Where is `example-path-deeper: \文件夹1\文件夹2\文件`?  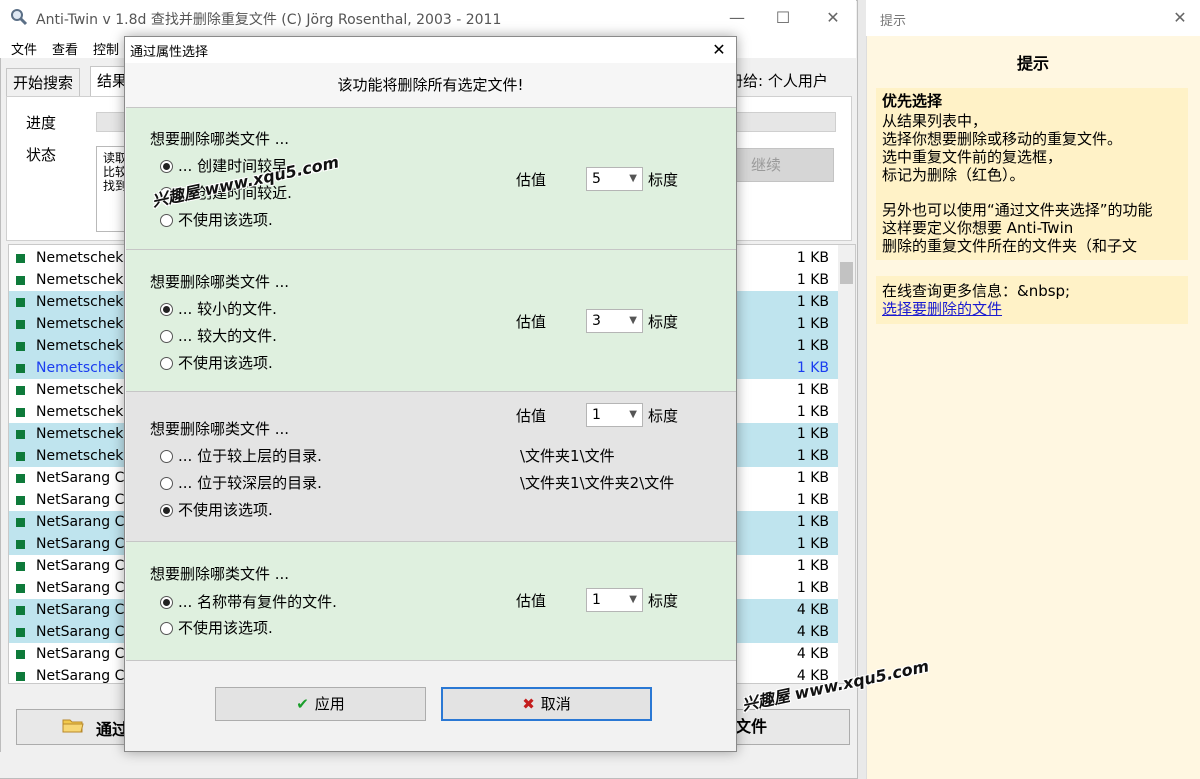
example-path-deeper: \文件夹1\文件夹2\文件 is located at coordinates (597, 483).